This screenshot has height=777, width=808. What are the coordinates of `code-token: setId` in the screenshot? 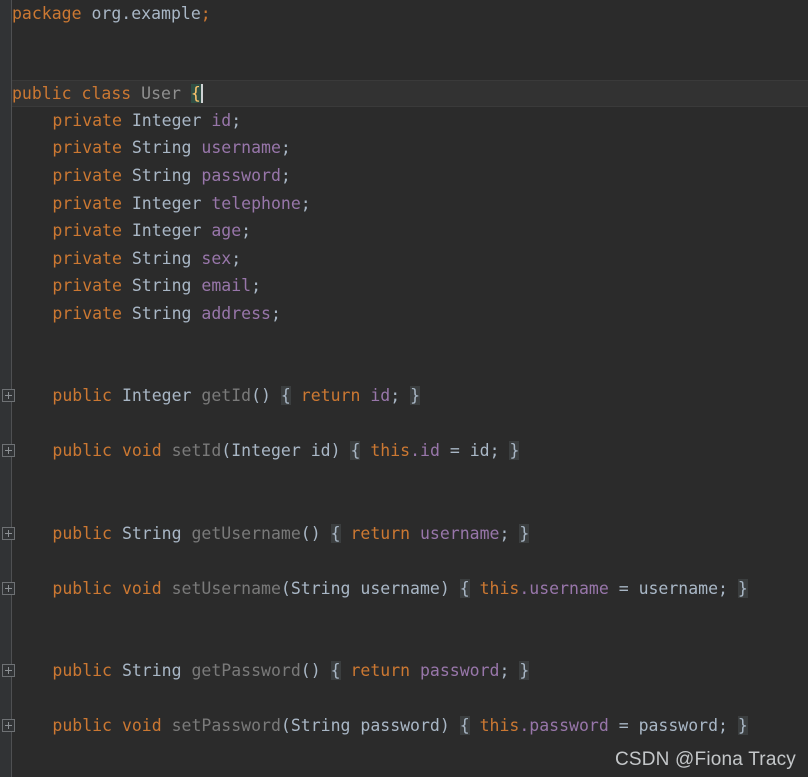 It's located at (196, 450).